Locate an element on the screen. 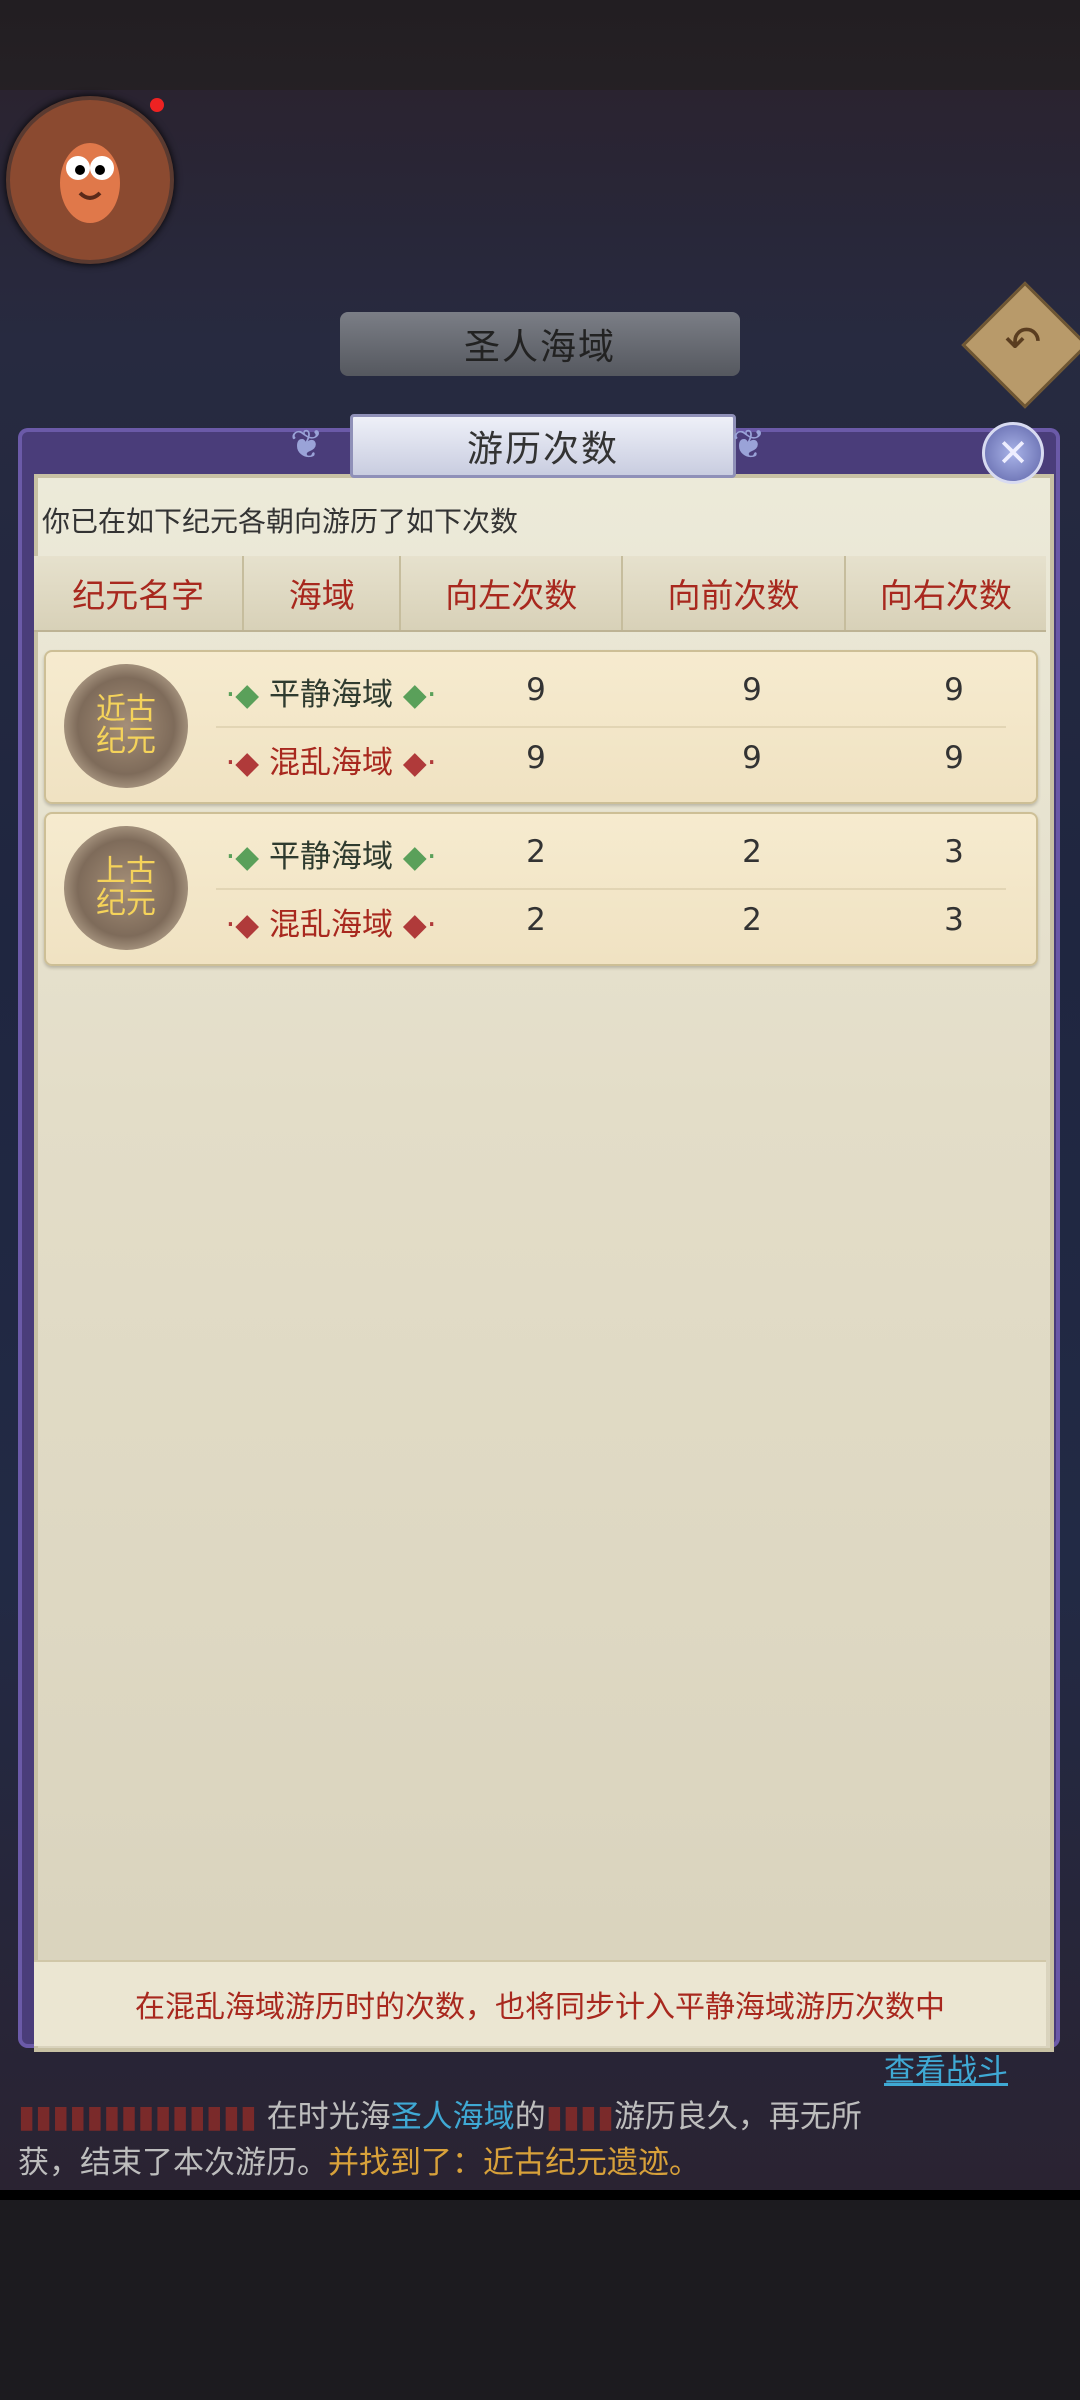  notification-dot is located at coordinates (157, 105).